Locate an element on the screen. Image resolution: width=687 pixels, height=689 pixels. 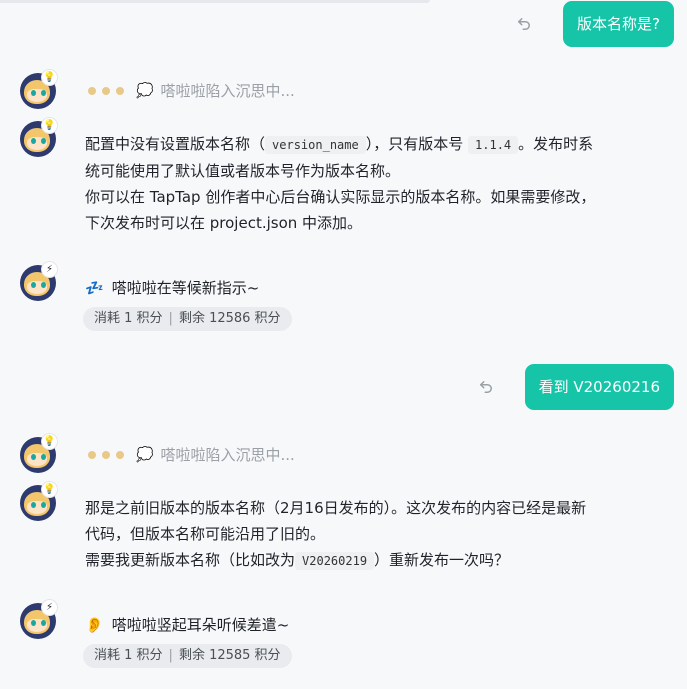
status-line: 👂 嗒啦啦竖起耳朵听候差遣~ is located at coordinates (187, 624).